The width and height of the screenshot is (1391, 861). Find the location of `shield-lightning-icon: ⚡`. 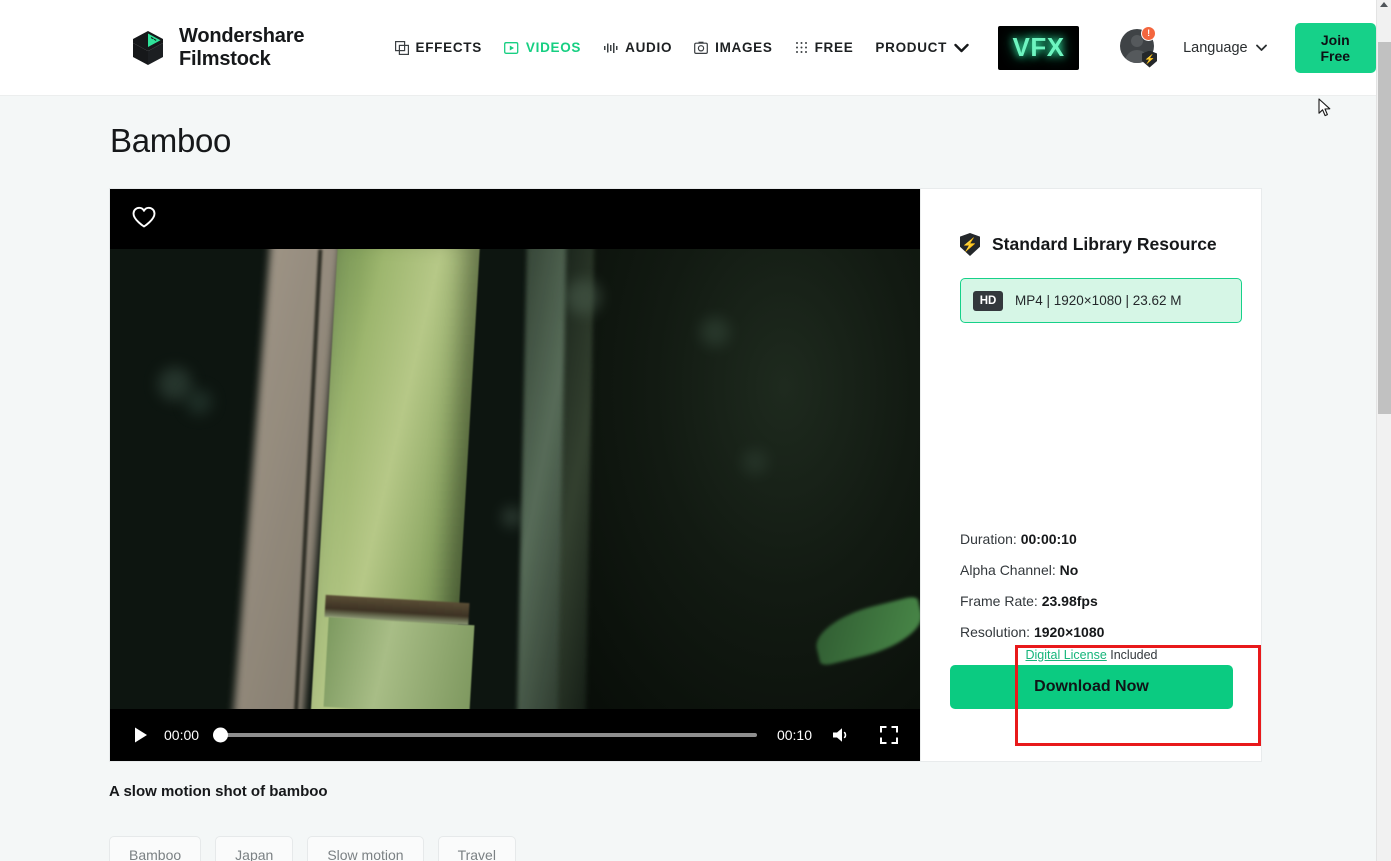

shield-lightning-icon: ⚡ is located at coordinates (970, 244).